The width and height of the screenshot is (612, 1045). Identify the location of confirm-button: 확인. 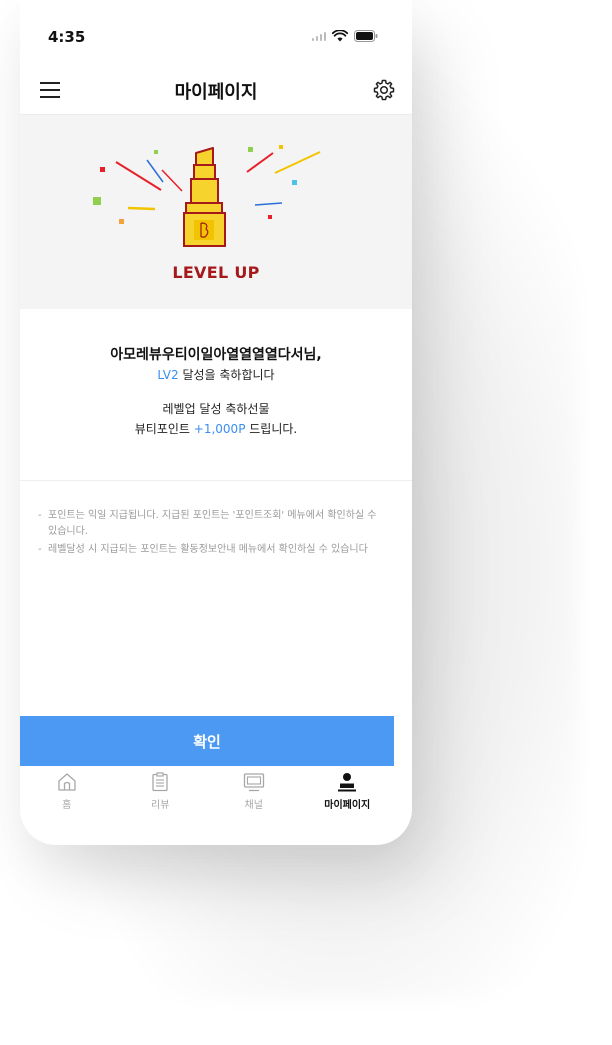
(207, 741).